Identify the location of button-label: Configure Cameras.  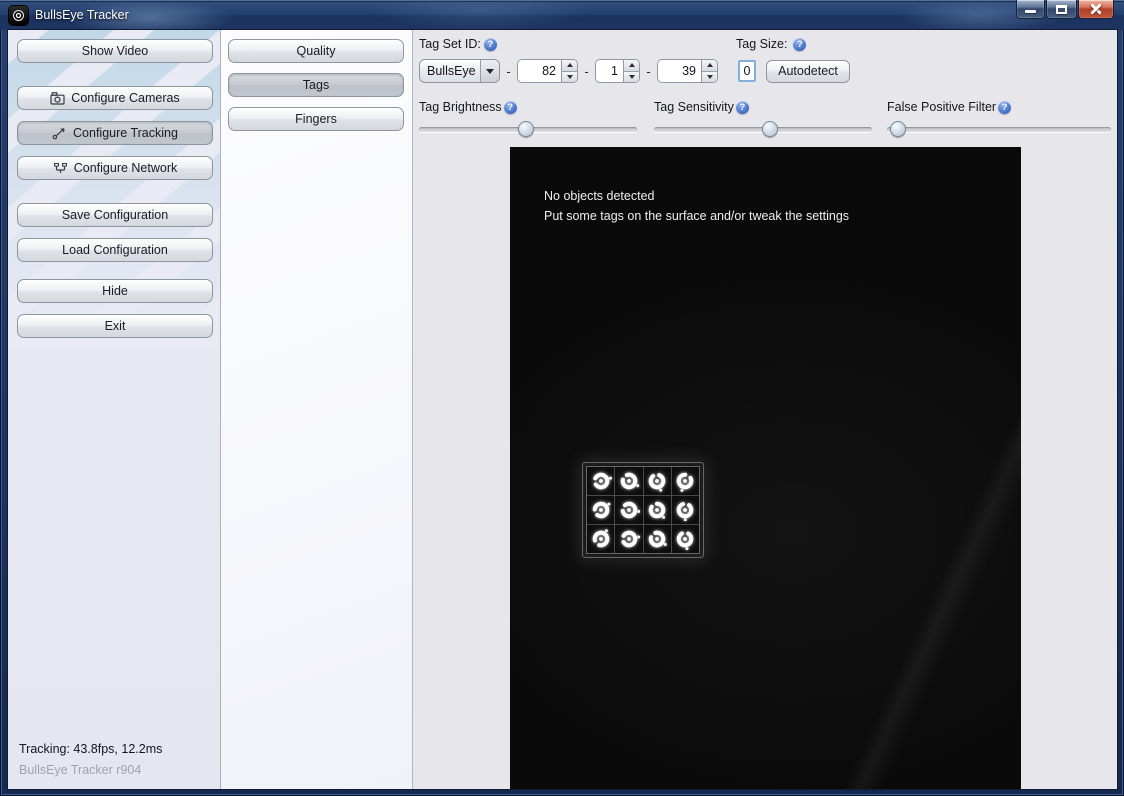
(125, 98).